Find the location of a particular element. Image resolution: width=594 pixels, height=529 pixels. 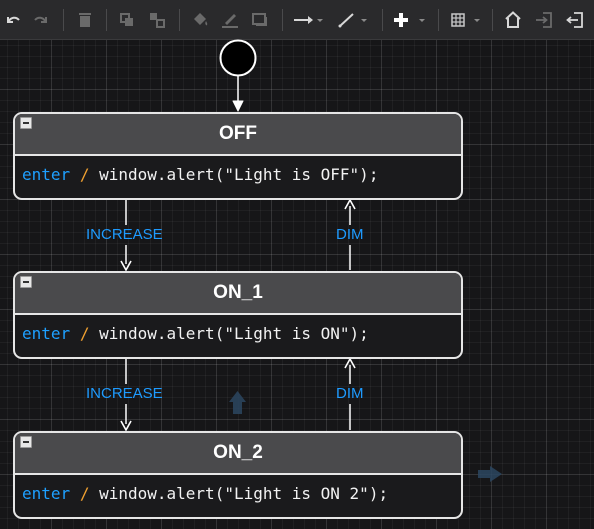

state-name: OFF is located at coordinates (238, 133).